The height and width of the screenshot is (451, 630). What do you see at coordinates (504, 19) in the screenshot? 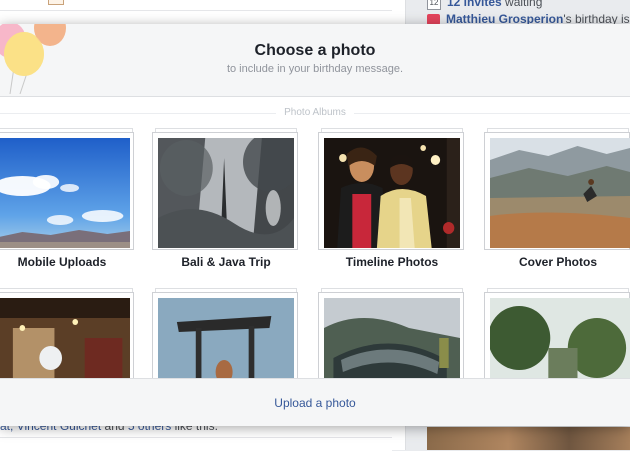
I see `birthday-person-link: Matthieu Grosperion` at bounding box center [504, 19].